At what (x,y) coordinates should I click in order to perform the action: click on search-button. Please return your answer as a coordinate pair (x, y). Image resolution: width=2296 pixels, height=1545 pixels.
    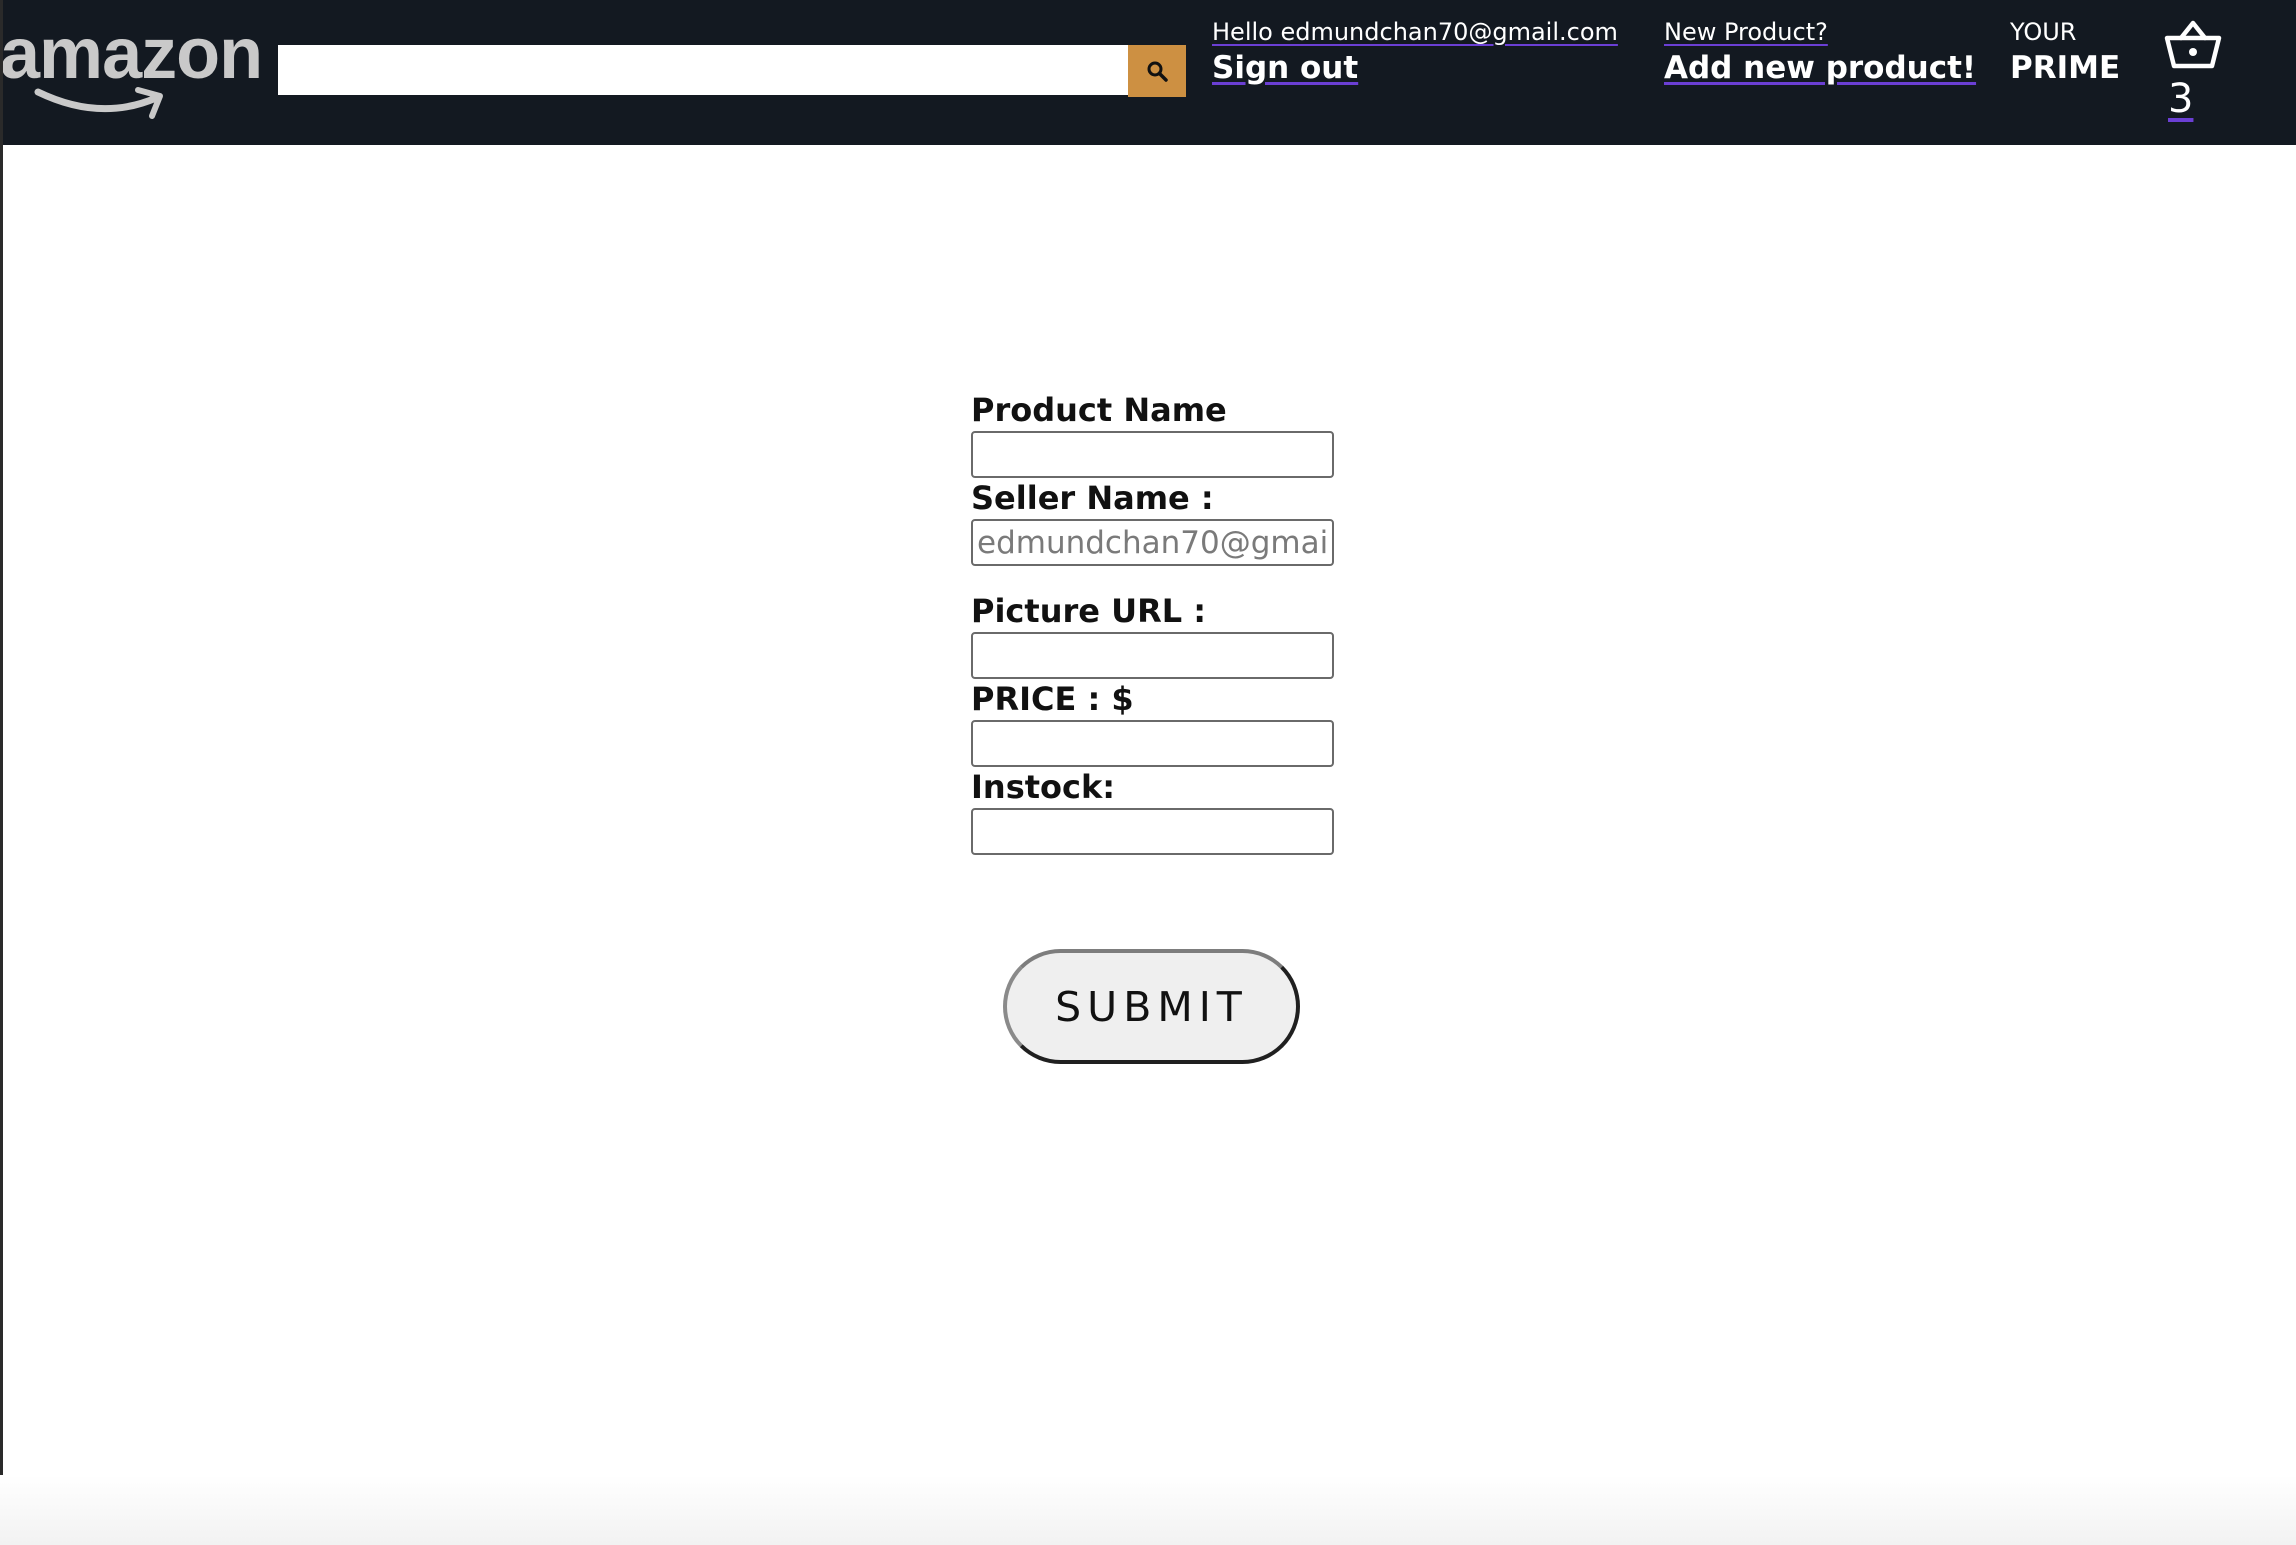
    Looking at the image, I should click on (1157, 71).